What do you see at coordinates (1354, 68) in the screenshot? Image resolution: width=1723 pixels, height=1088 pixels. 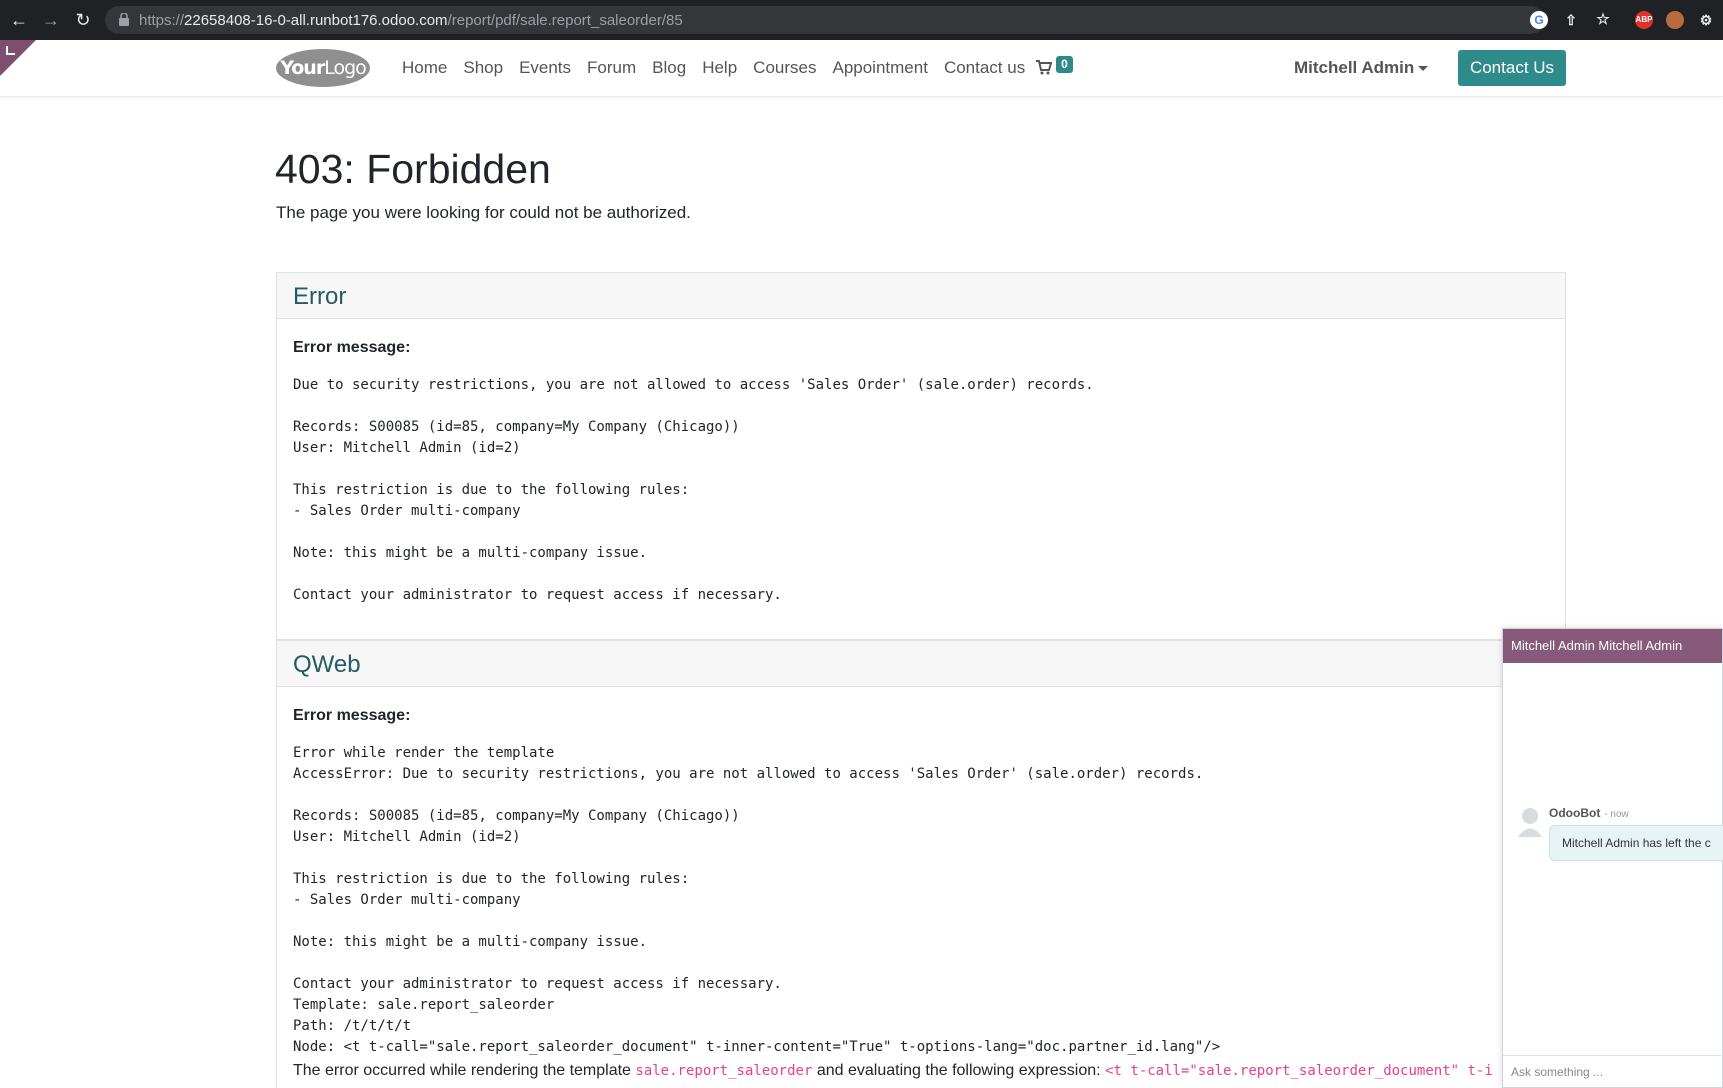 I see `user-menu: Mitchell Admin` at bounding box center [1354, 68].